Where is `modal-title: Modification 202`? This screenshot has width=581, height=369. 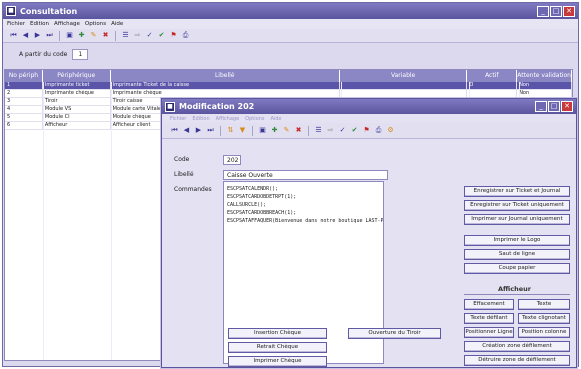
modal-title: Modification 202 is located at coordinates (217, 106).